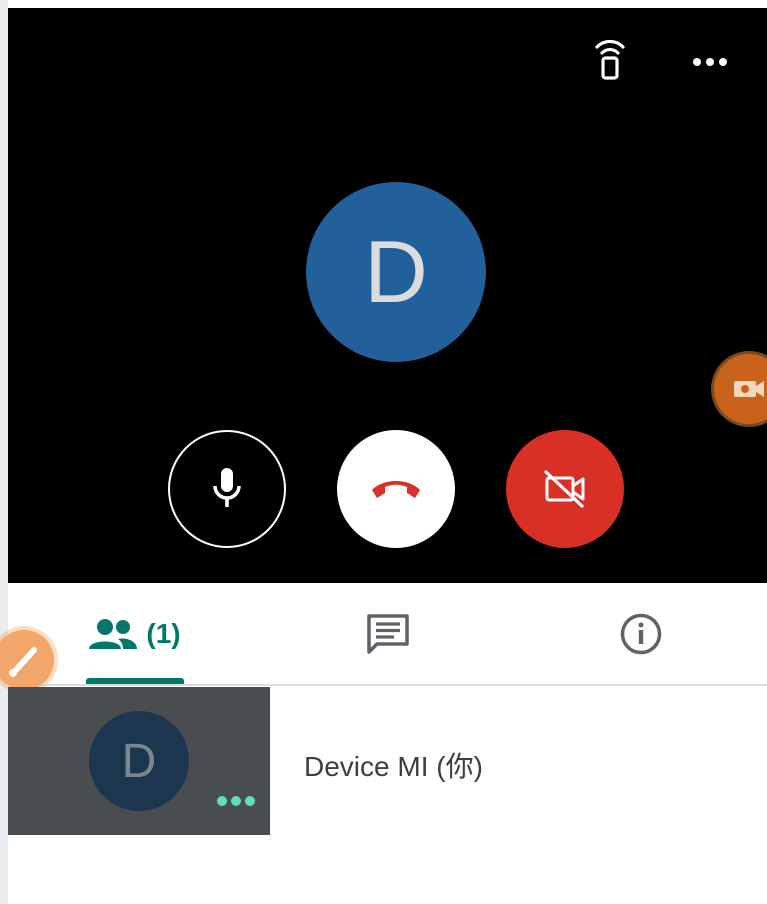 This screenshot has height=904, width=767. I want to click on cast-button, so click(610, 57).